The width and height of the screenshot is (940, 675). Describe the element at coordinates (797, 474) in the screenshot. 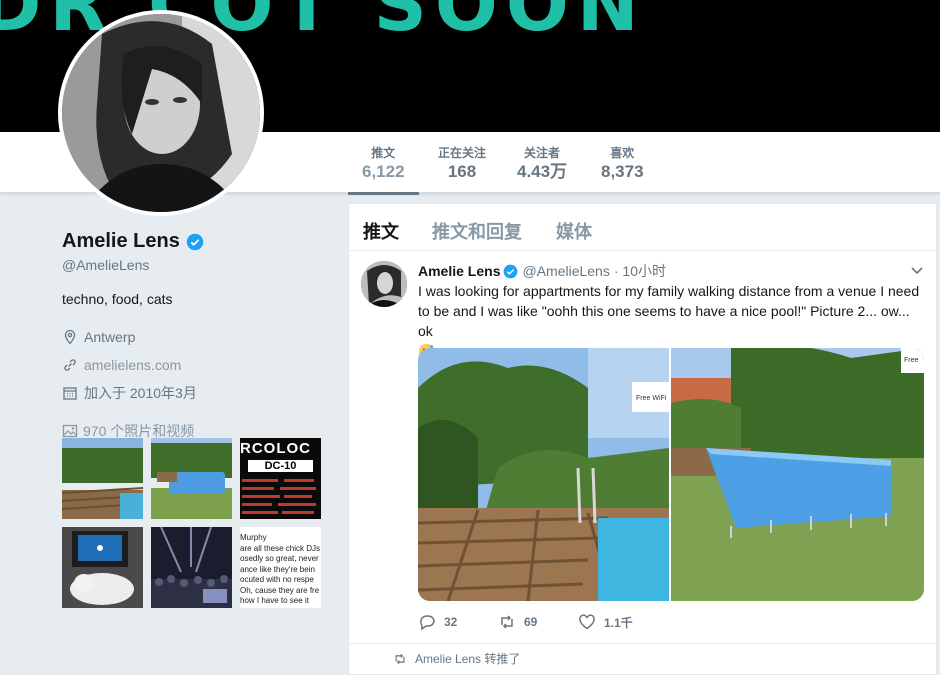

I see `media-photo-pool: Free` at that location.